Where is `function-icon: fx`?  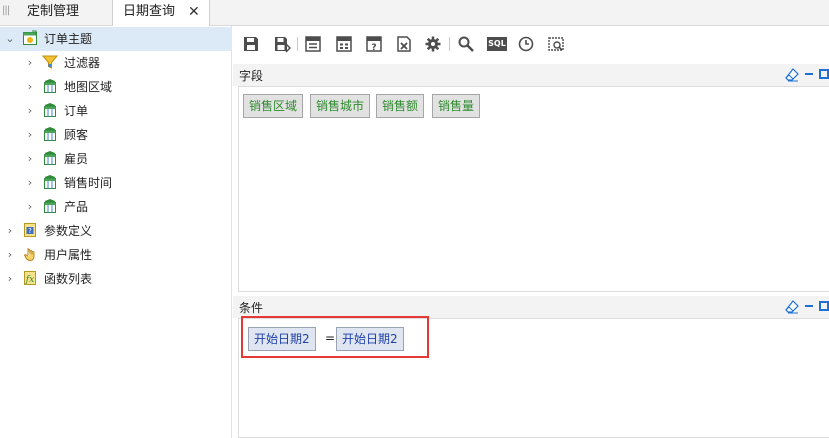
function-icon: fx is located at coordinates (30, 278).